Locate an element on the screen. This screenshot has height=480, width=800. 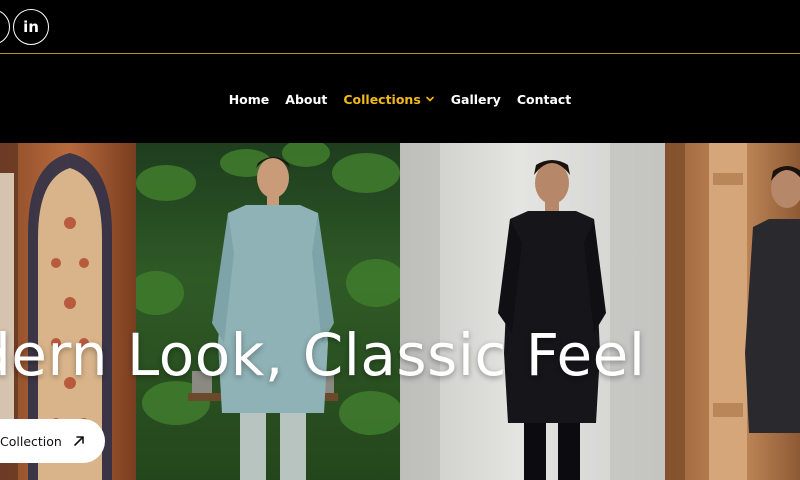
nav-item-label: Contact is located at coordinates (544, 99).